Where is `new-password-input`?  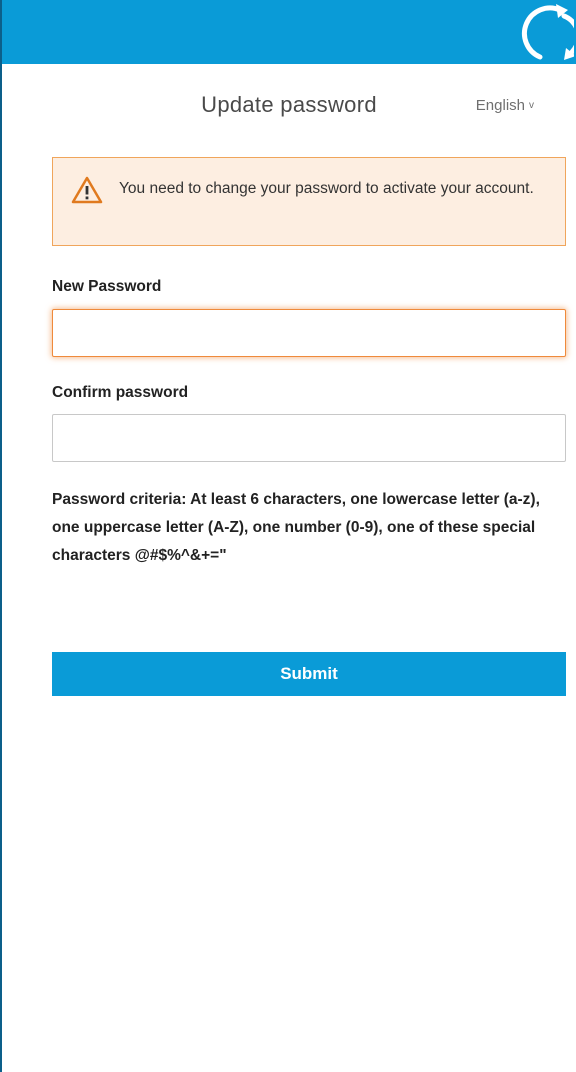
new-password-input is located at coordinates (309, 333).